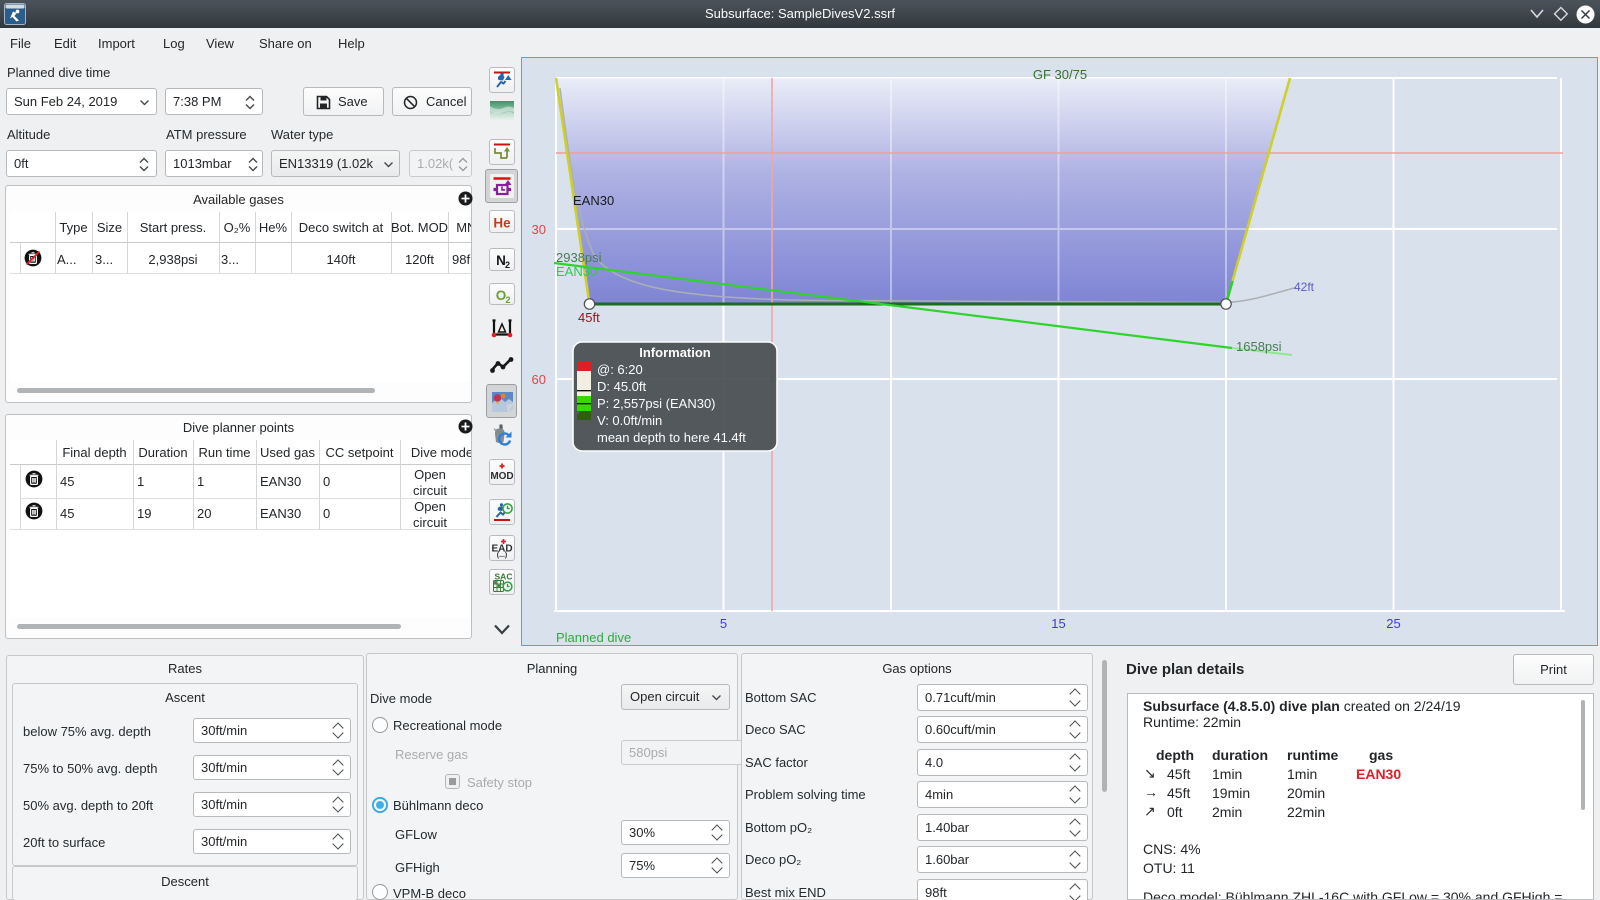 This screenshot has width=1600, height=900. I want to click on svg-text: 42ft, so click(1304, 287).